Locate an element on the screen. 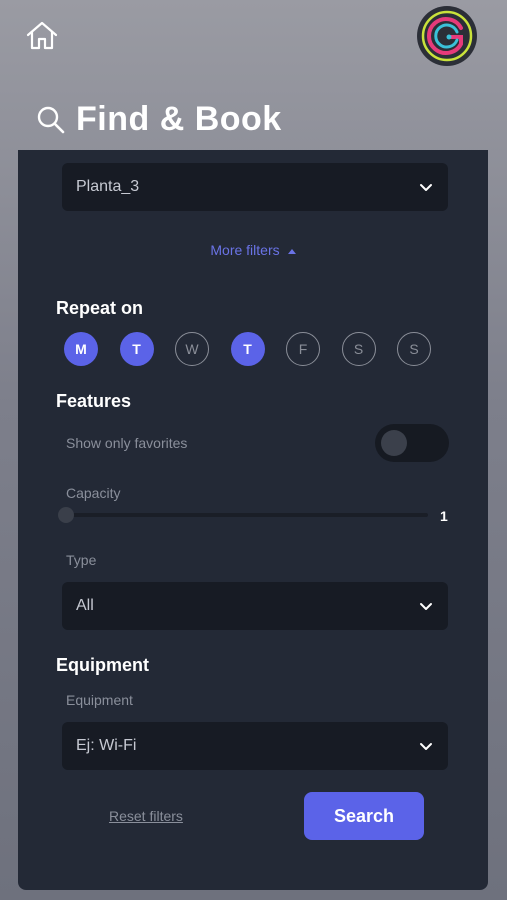  reset-filters-link: Reset filters is located at coordinates (146, 816).